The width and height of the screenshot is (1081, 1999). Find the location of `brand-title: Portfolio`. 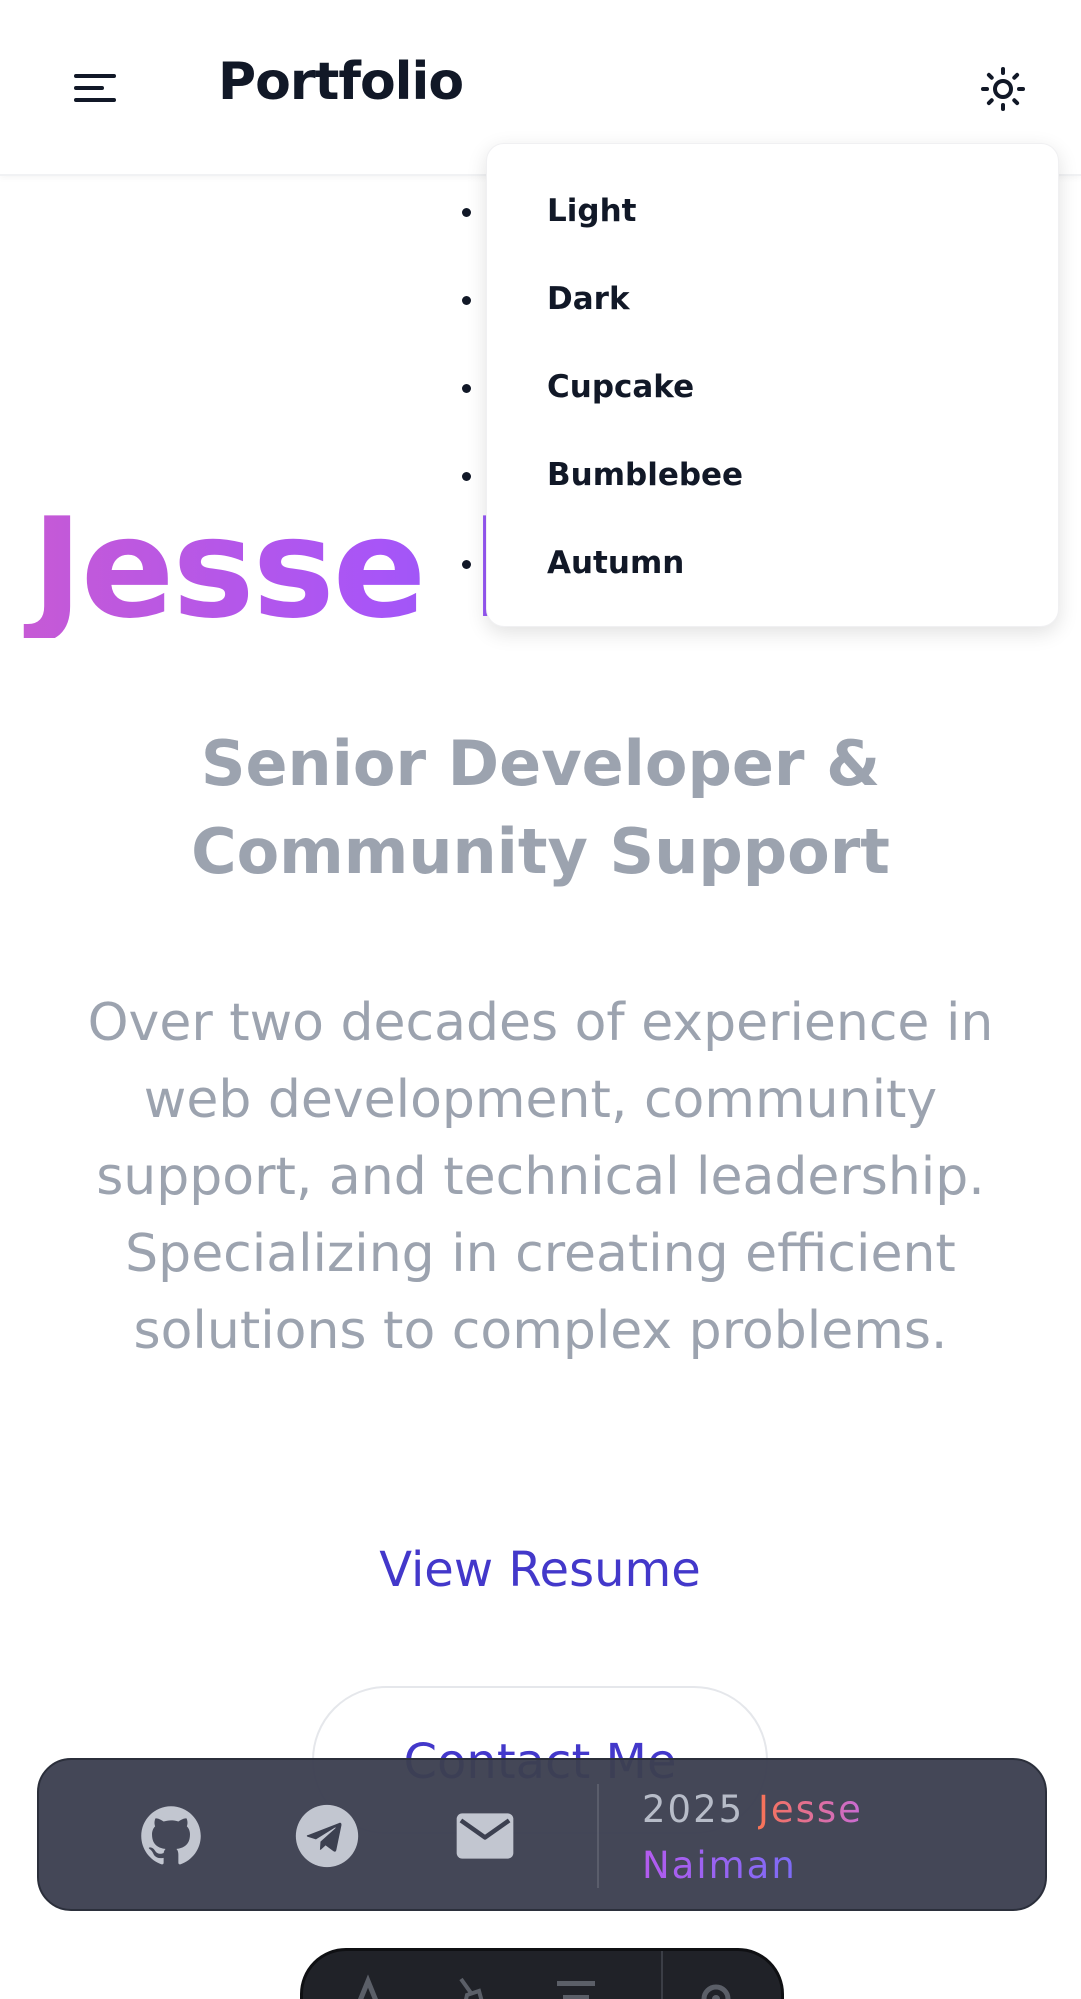

brand-title: Portfolio is located at coordinates (341, 82).